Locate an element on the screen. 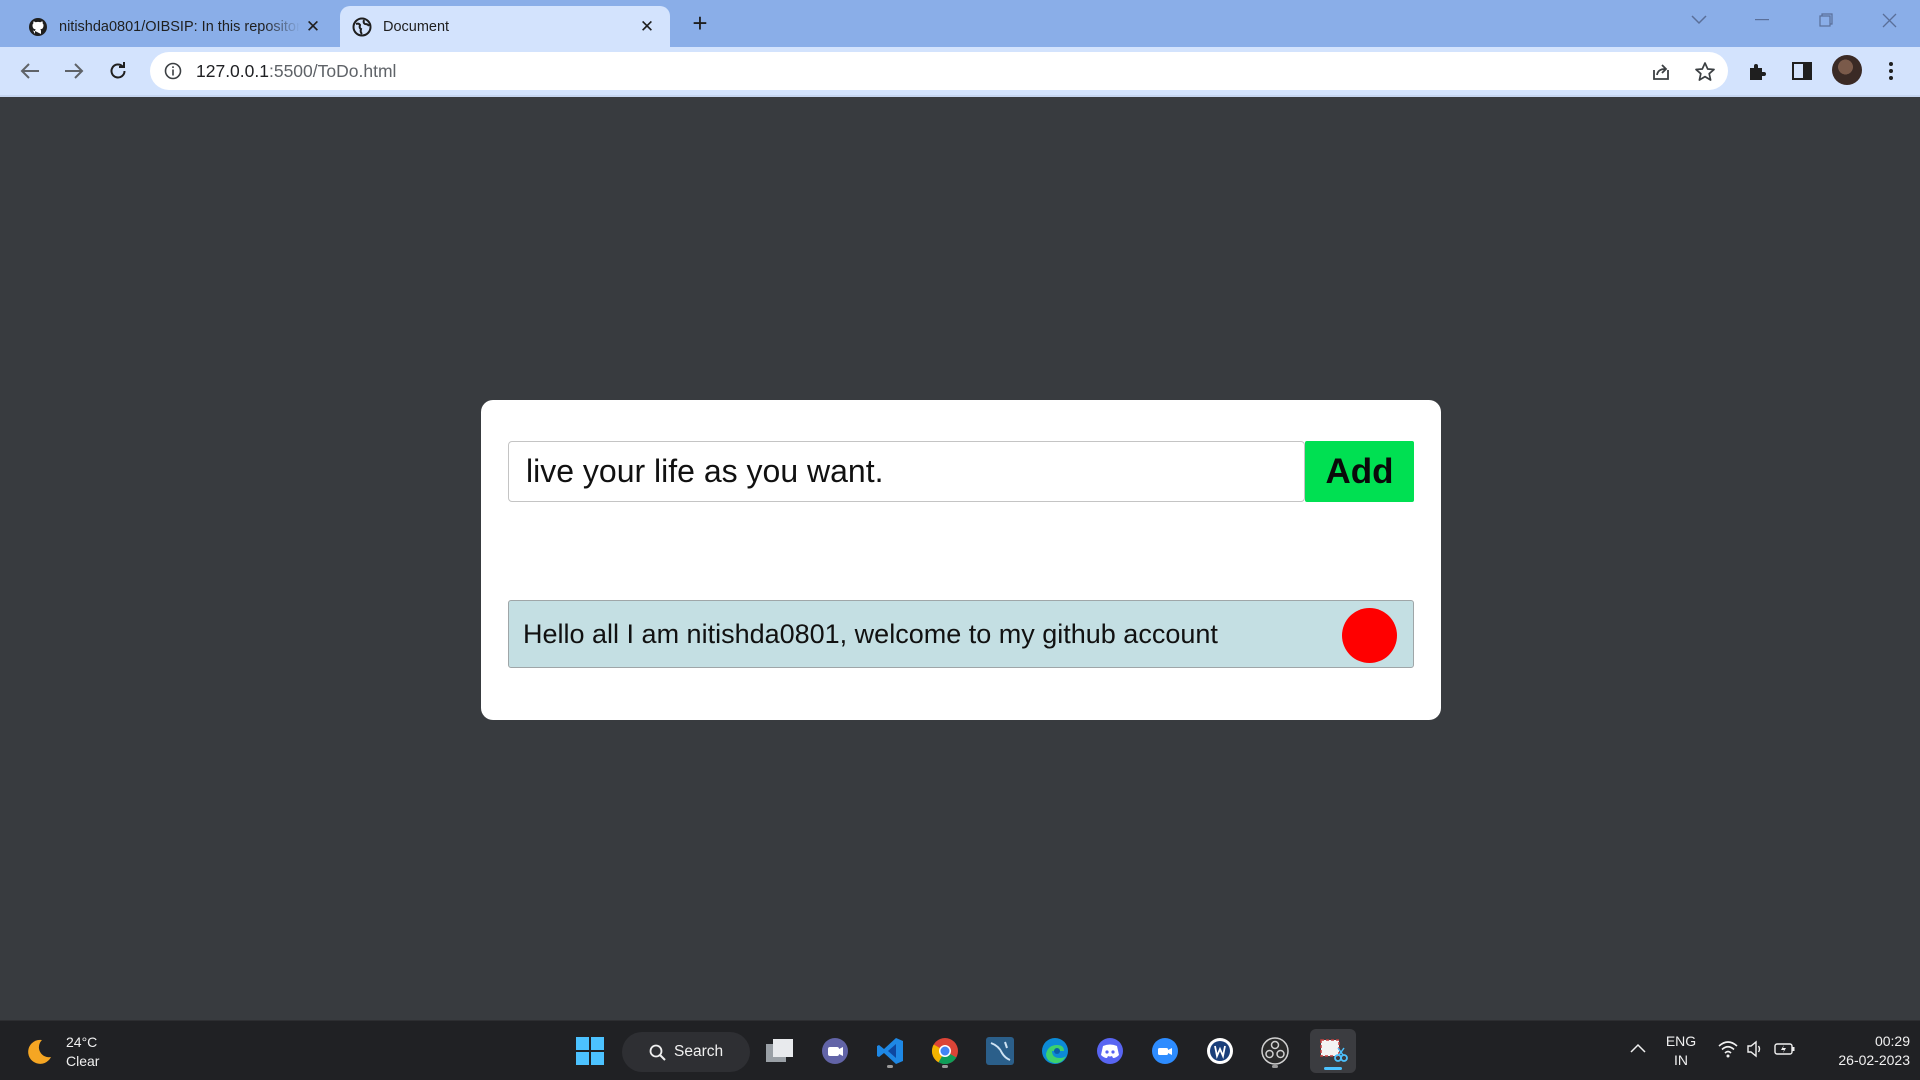 This screenshot has width=1920, height=1080. start-button is located at coordinates (590, 1051).